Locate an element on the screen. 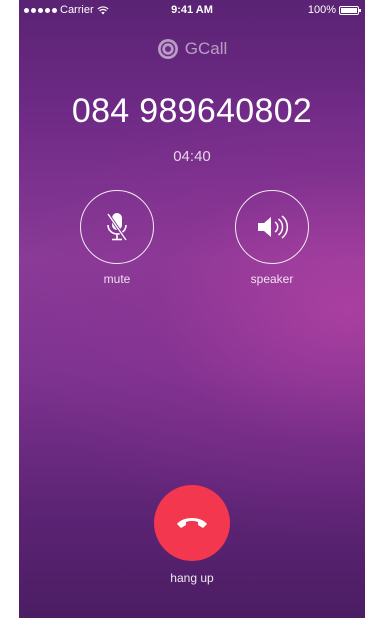 The height and width of the screenshot is (631, 383). battery-percent: 100% is located at coordinates (321, 10).